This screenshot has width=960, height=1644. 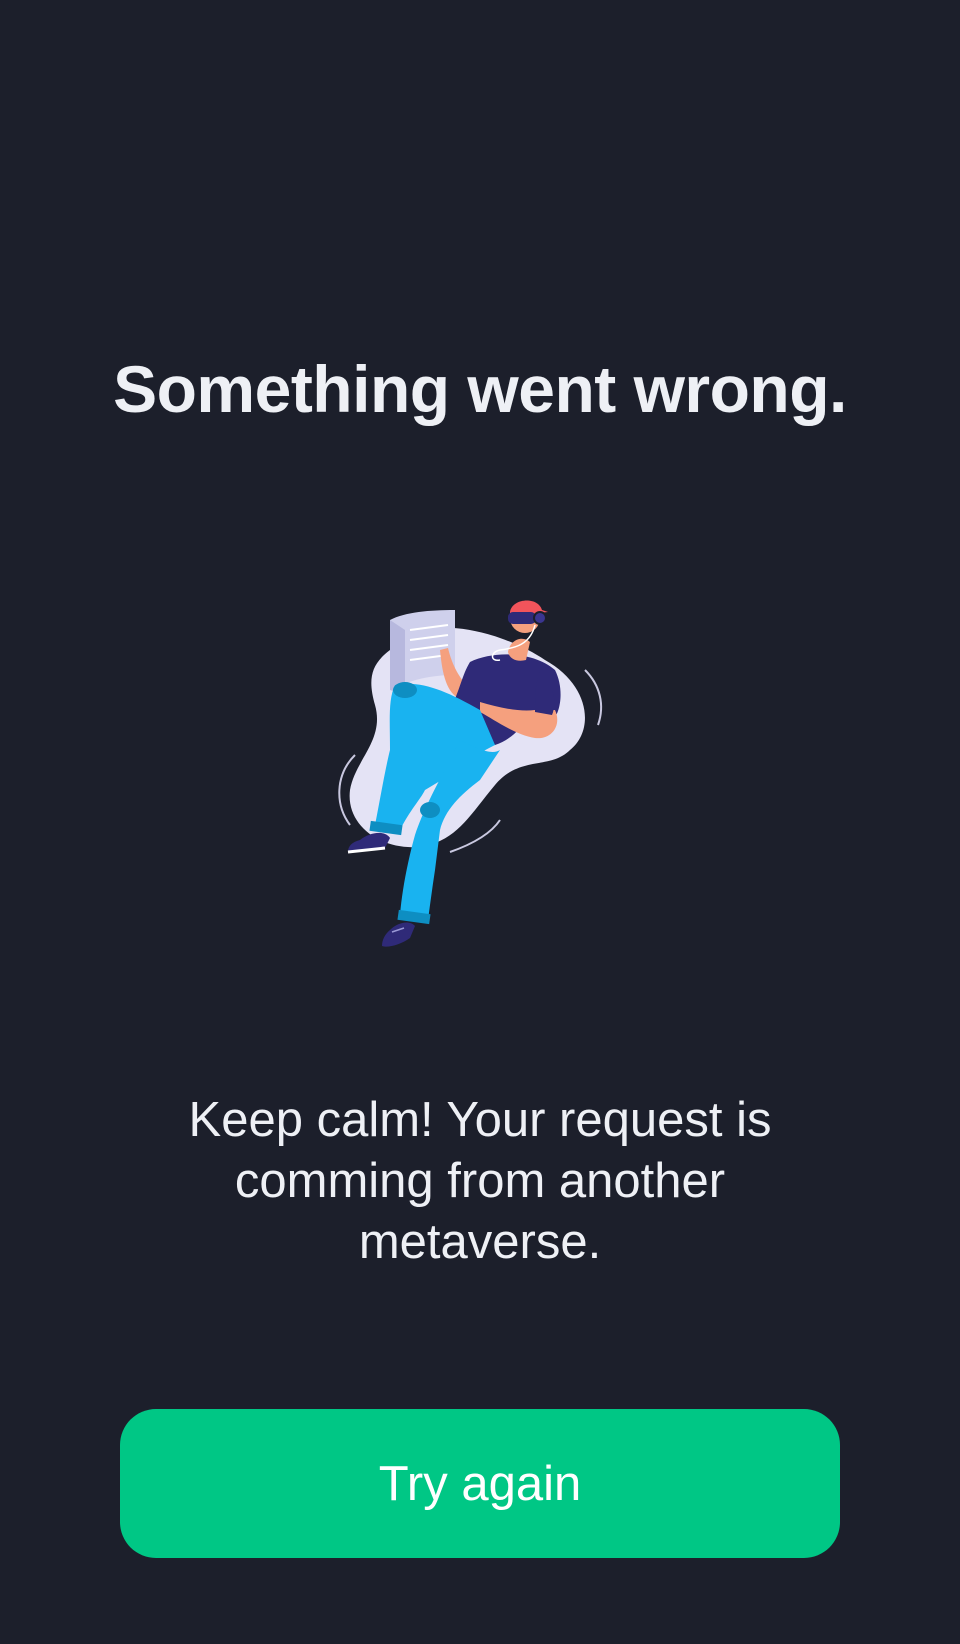 I want to click on page-title: Something went wrong., so click(x=480, y=389).